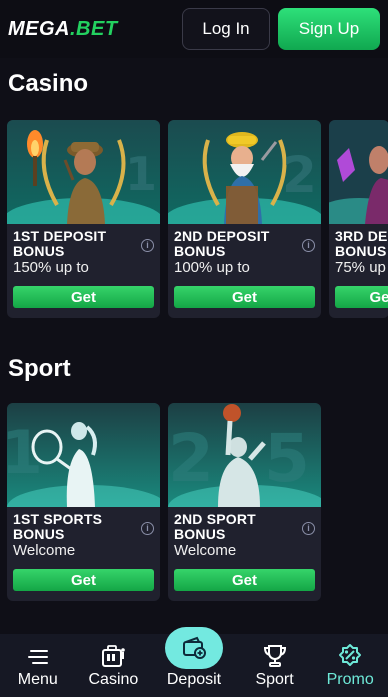  I want to click on deposit-button-bg, so click(193, 648).